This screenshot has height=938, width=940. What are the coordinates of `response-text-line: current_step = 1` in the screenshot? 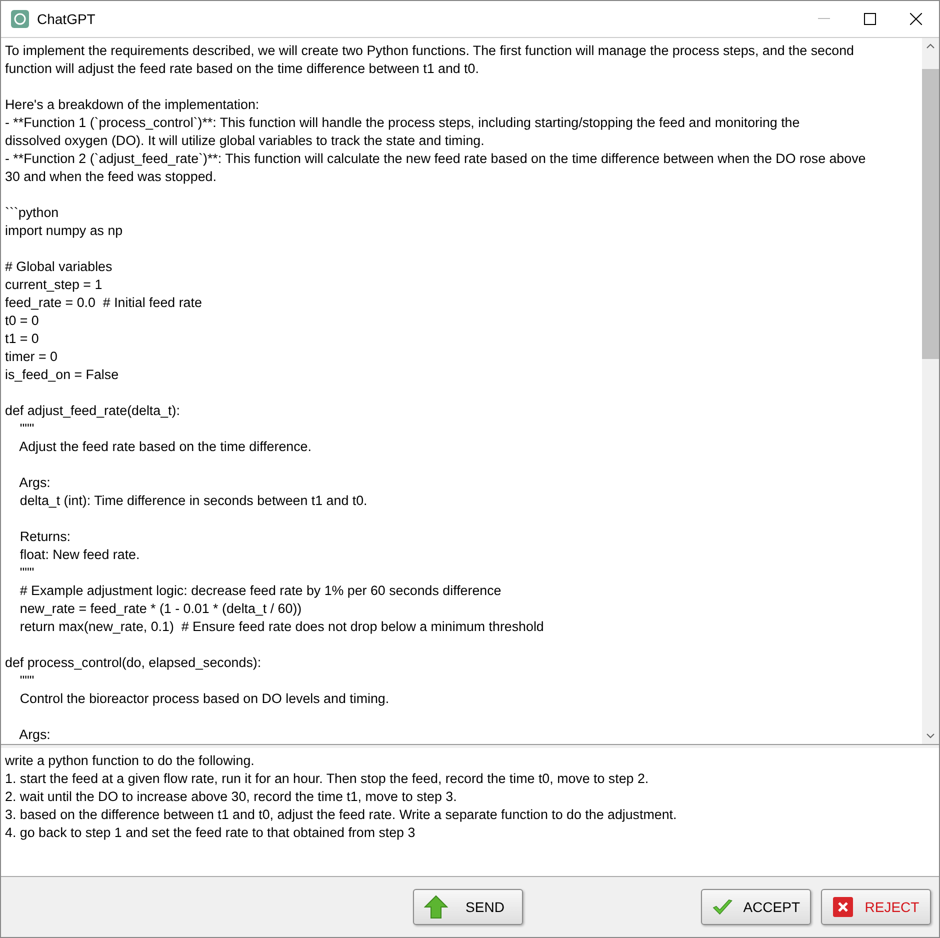 It's located at (54, 285).